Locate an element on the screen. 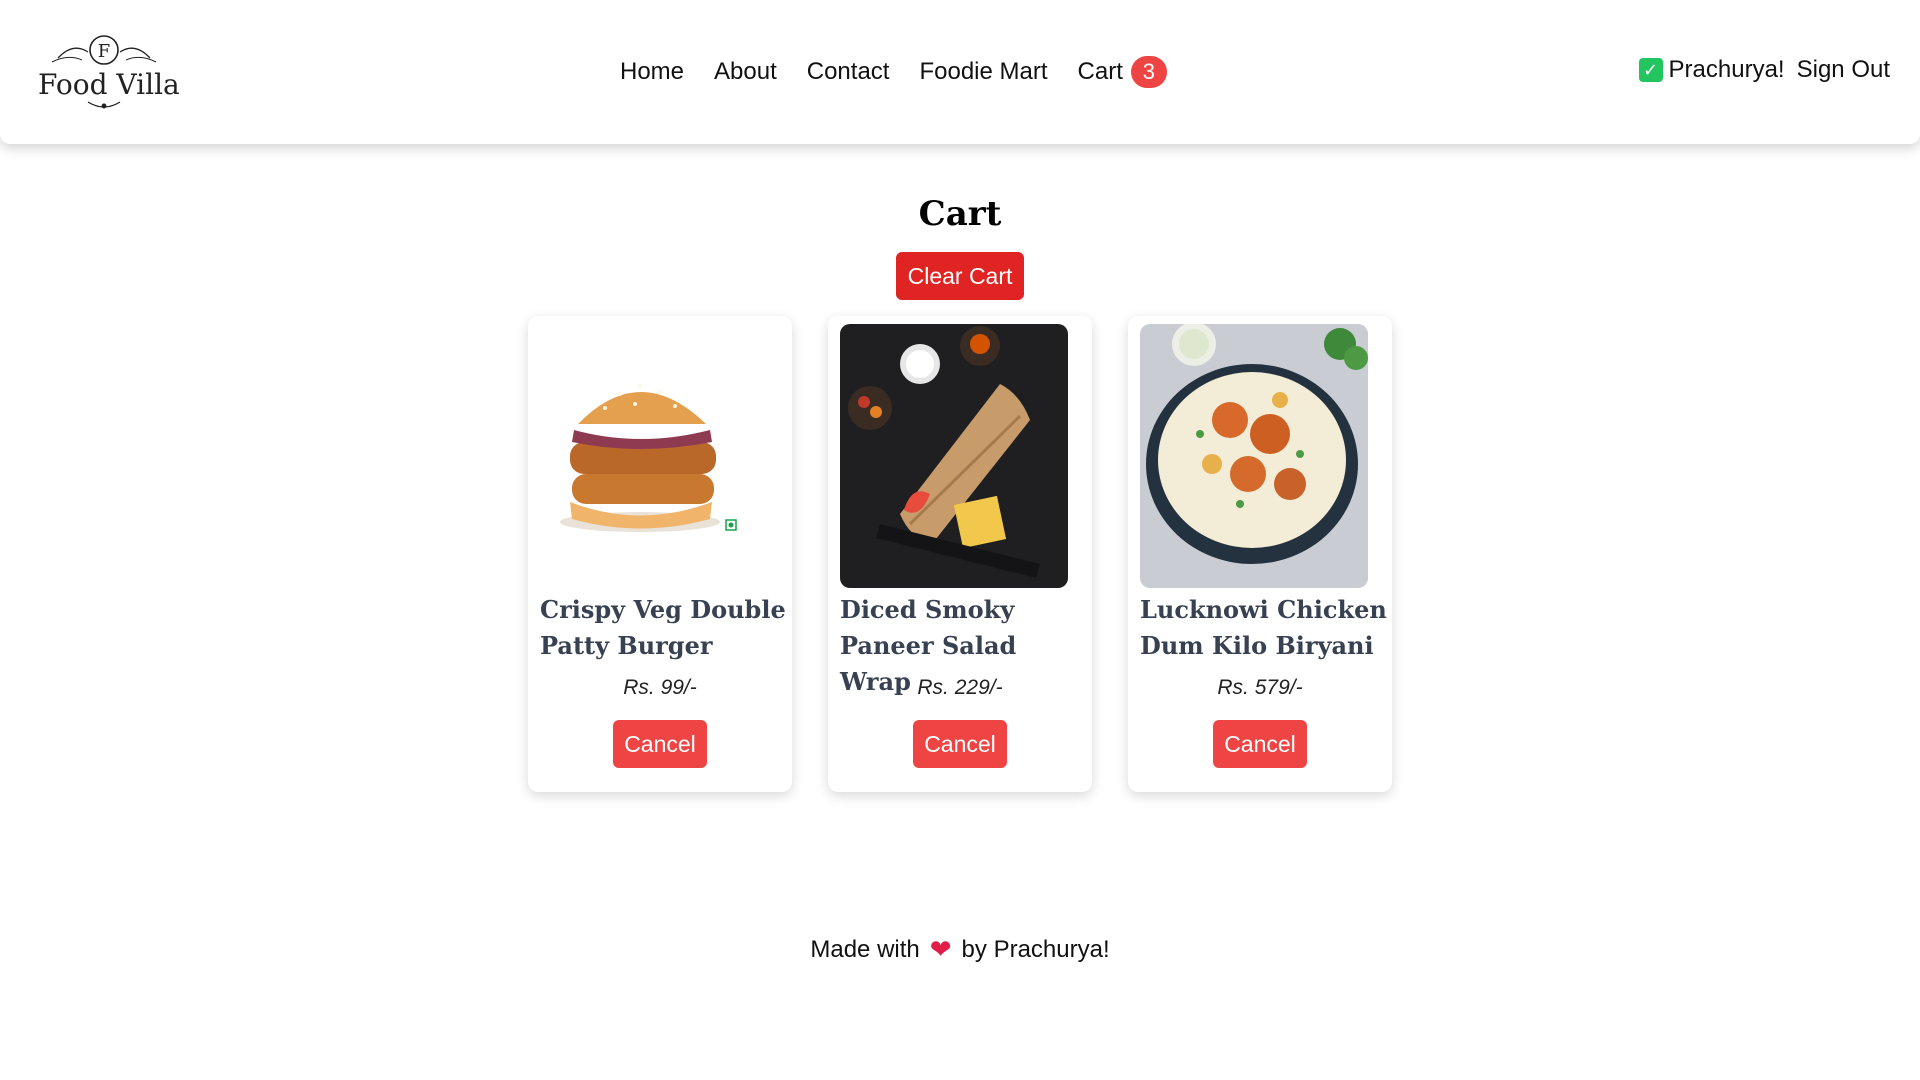  item-name: Crispy Veg Double Patty Burger is located at coordinates (663, 627).